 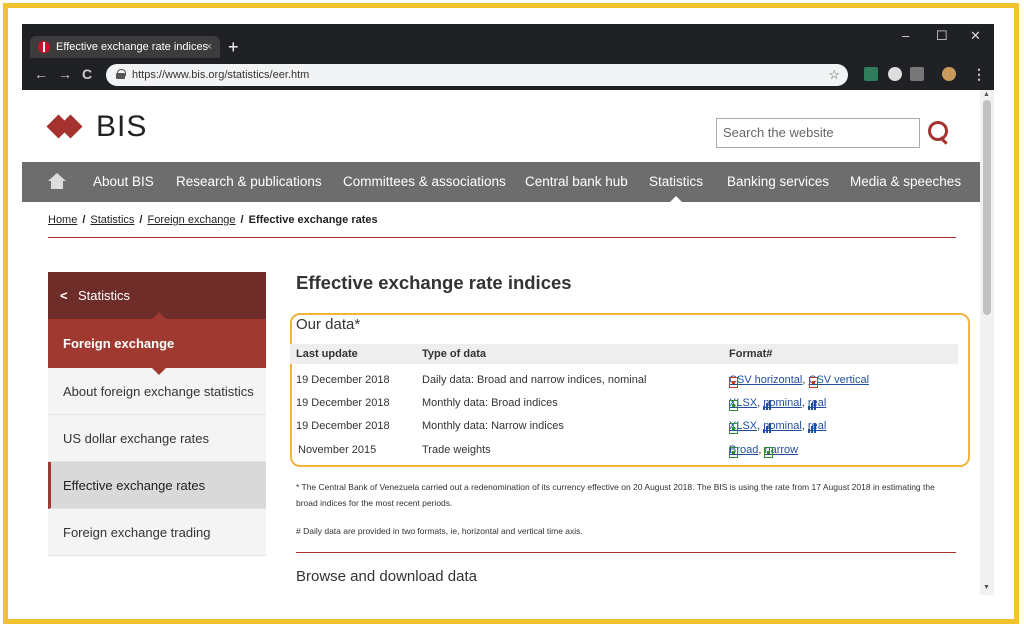 What do you see at coordinates (249, 182) in the screenshot?
I see `nav-research-publications: Research & publications` at bounding box center [249, 182].